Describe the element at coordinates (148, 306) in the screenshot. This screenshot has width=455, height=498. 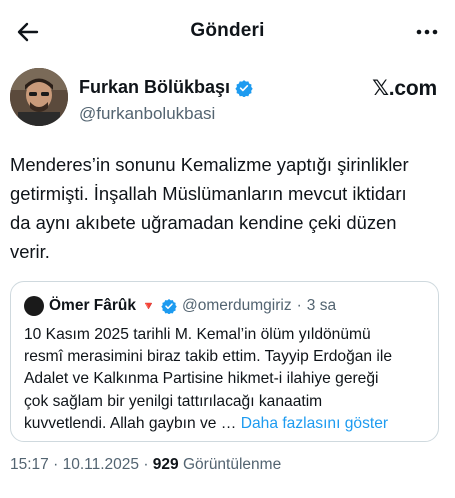
I see `red-triangle-icon: 🔻` at that location.